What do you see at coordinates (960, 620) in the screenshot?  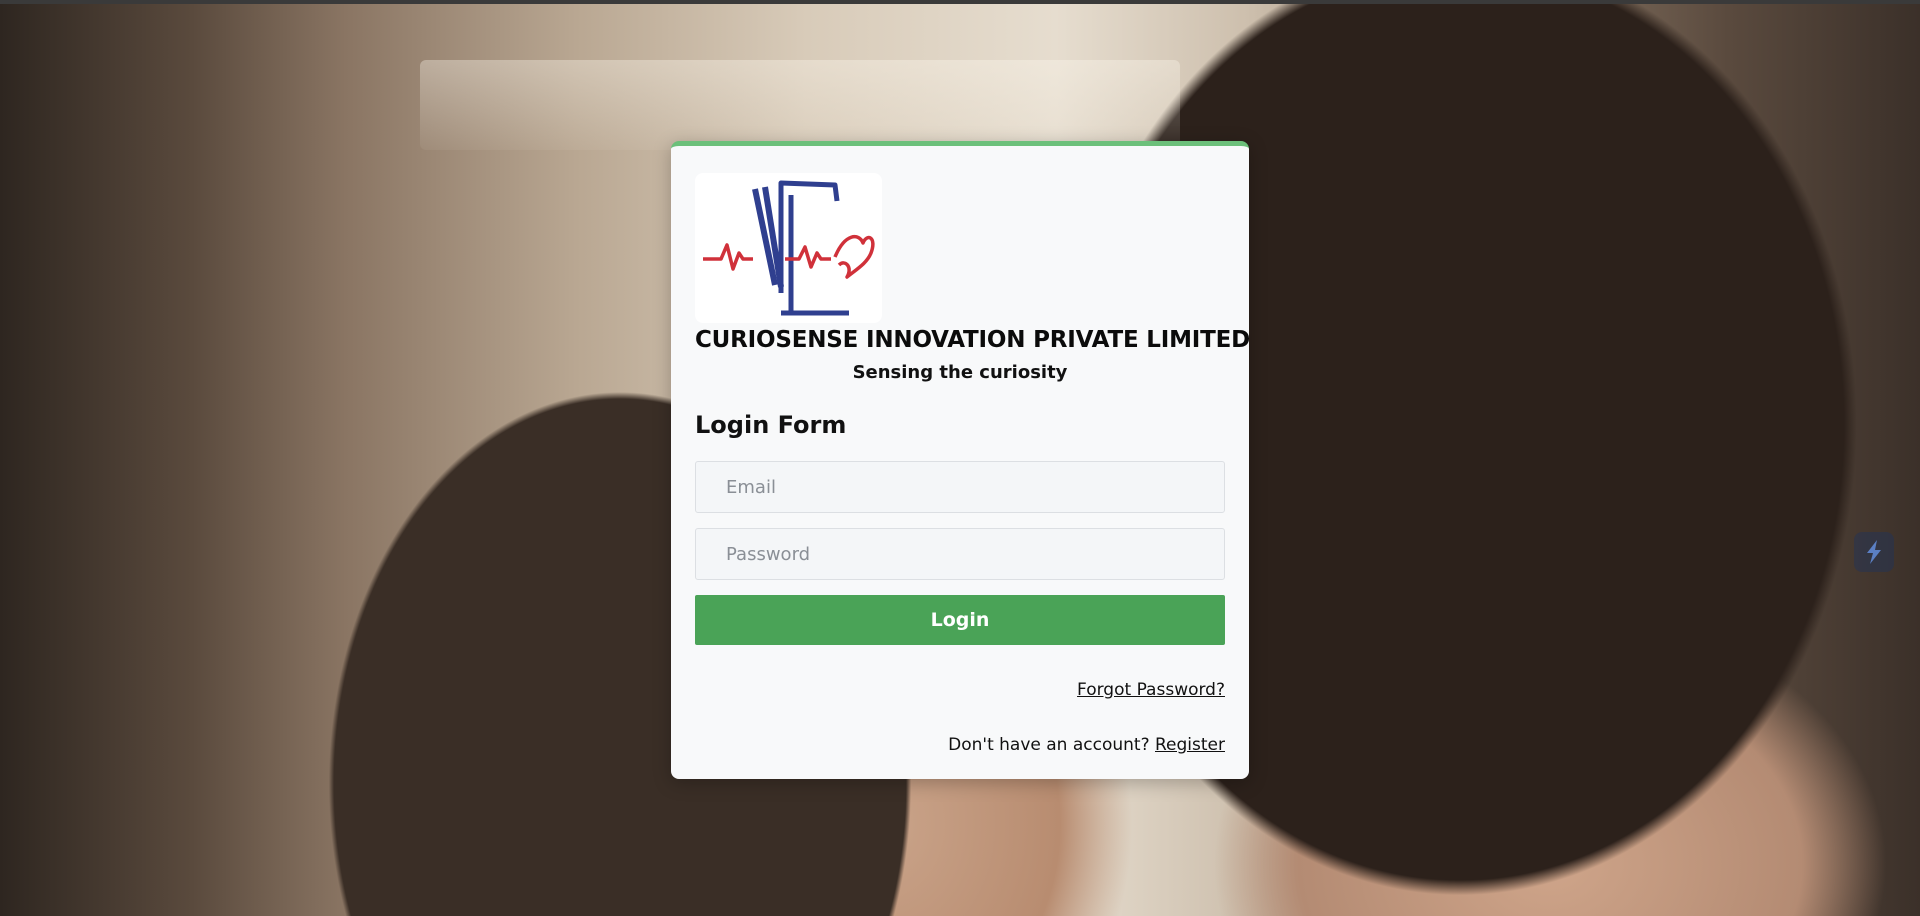 I see `login-button: Login` at bounding box center [960, 620].